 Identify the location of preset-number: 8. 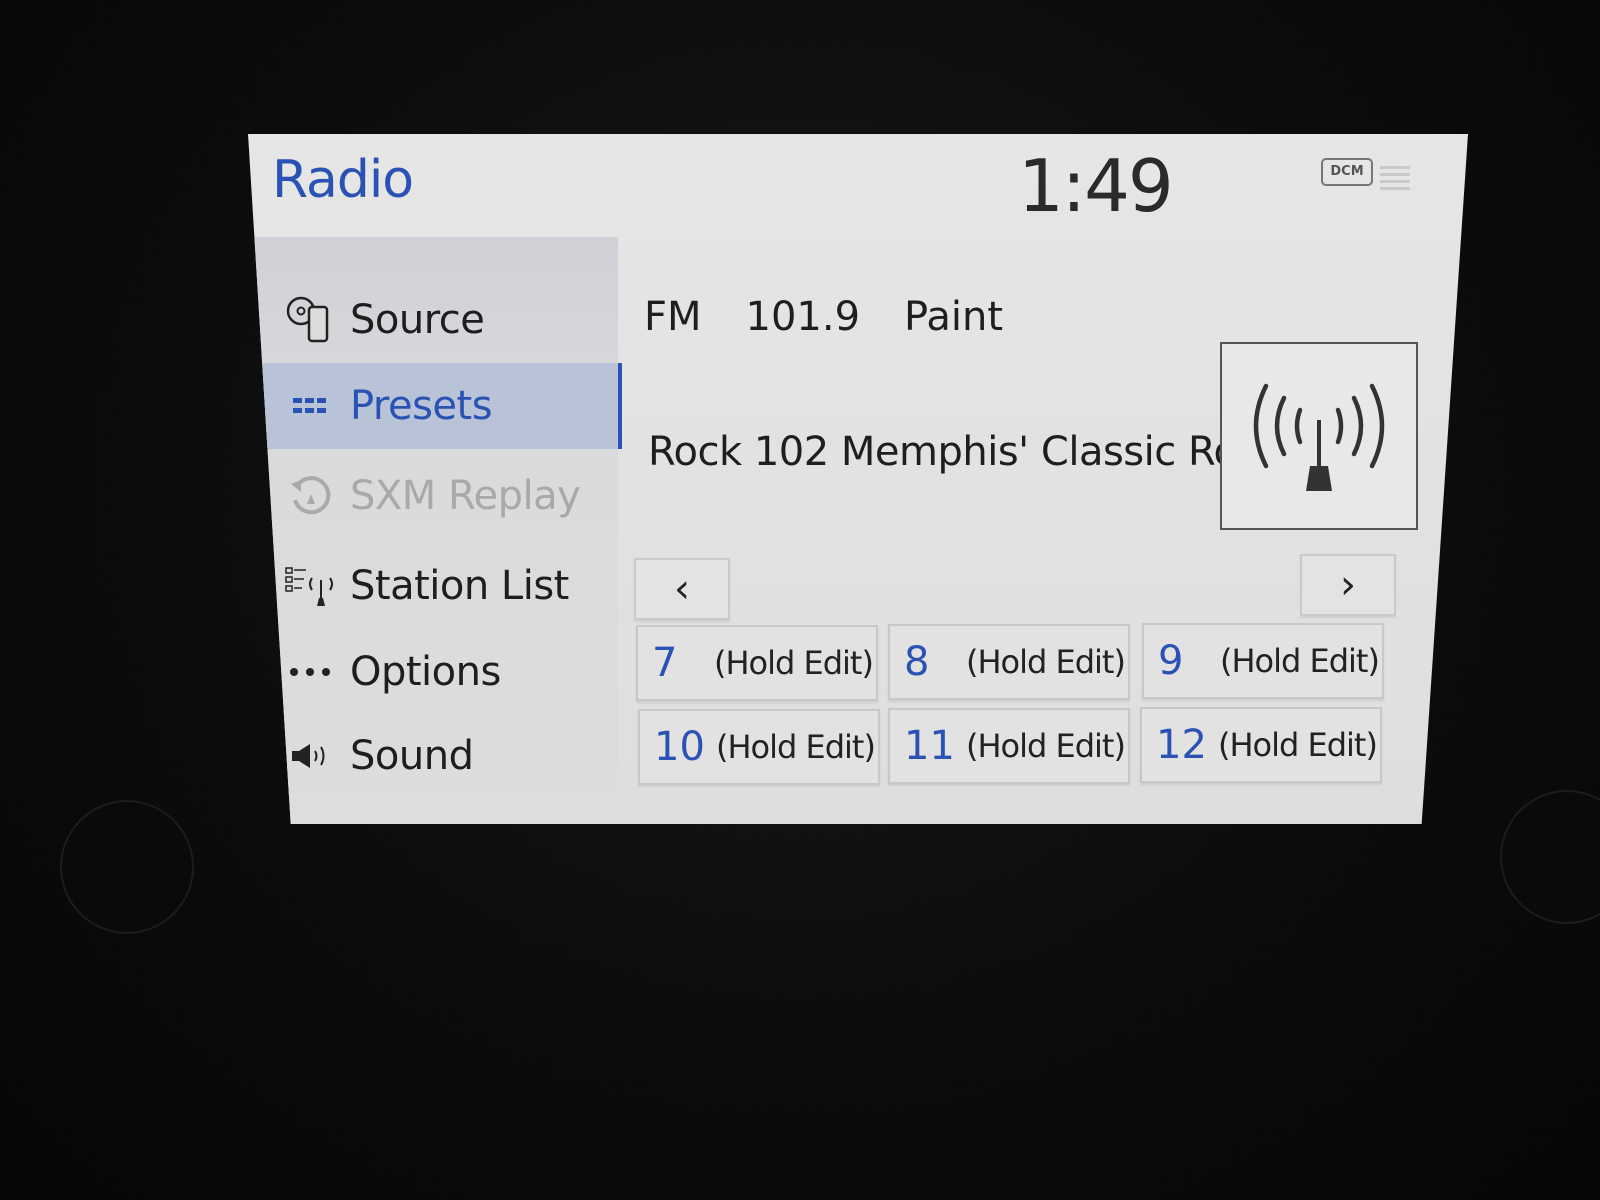
(917, 662).